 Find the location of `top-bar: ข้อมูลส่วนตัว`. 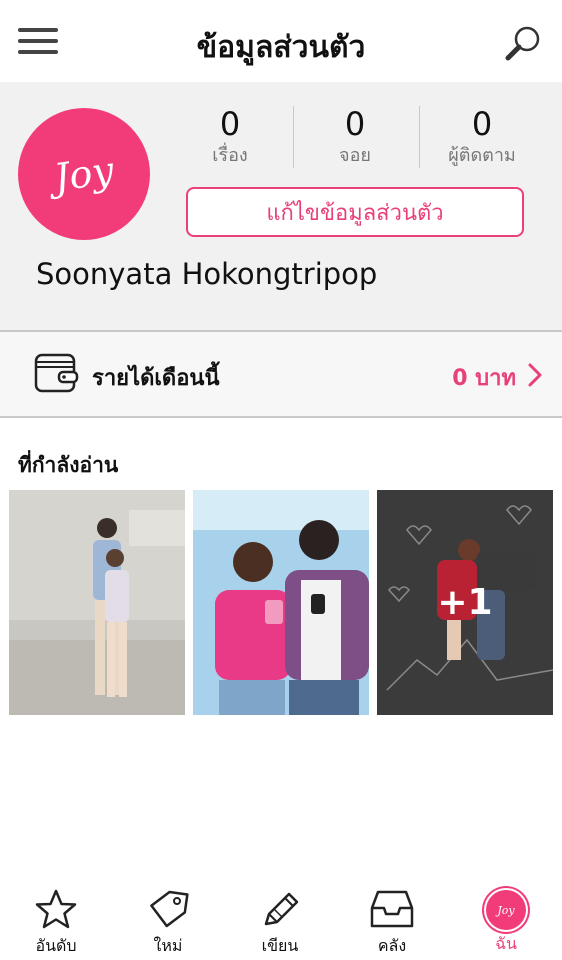

top-bar: ข้อมูลส่วนตัว is located at coordinates (281, 41).